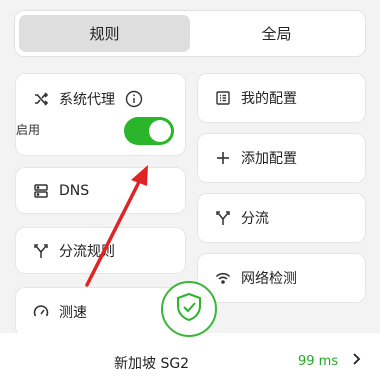 The height and width of the screenshot is (389, 380). Describe the element at coordinates (255, 219) in the screenshot. I see `split-label: 分流` at that location.